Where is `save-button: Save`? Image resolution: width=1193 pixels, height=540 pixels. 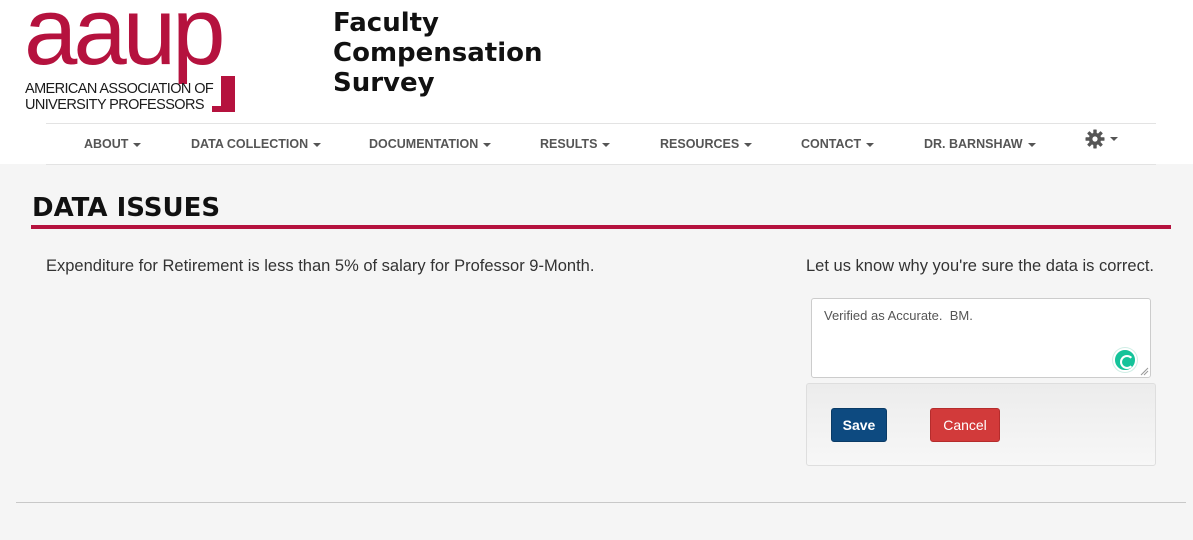 save-button: Save is located at coordinates (859, 425).